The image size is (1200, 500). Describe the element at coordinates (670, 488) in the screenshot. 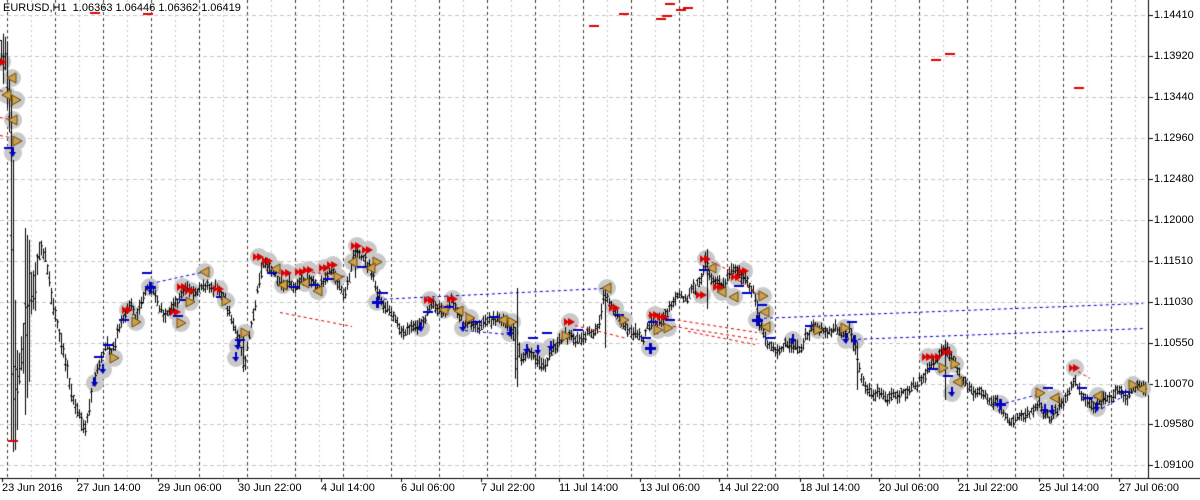

I see `time-axis-label: 13 Jul 06:00` at that location.